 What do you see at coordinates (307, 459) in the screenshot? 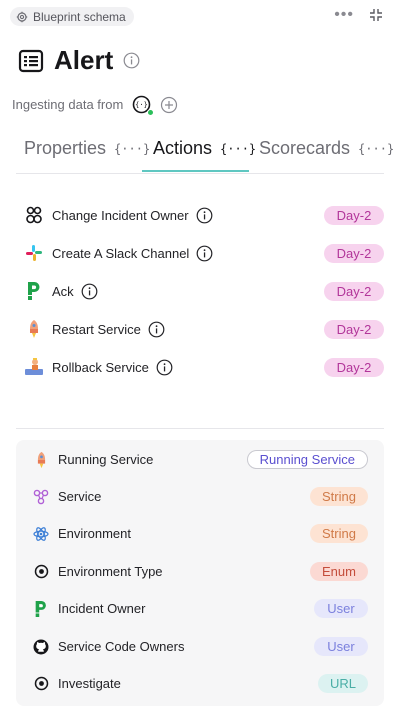
I see `relation-tag: Running Service` at bounding box center [307, 459].